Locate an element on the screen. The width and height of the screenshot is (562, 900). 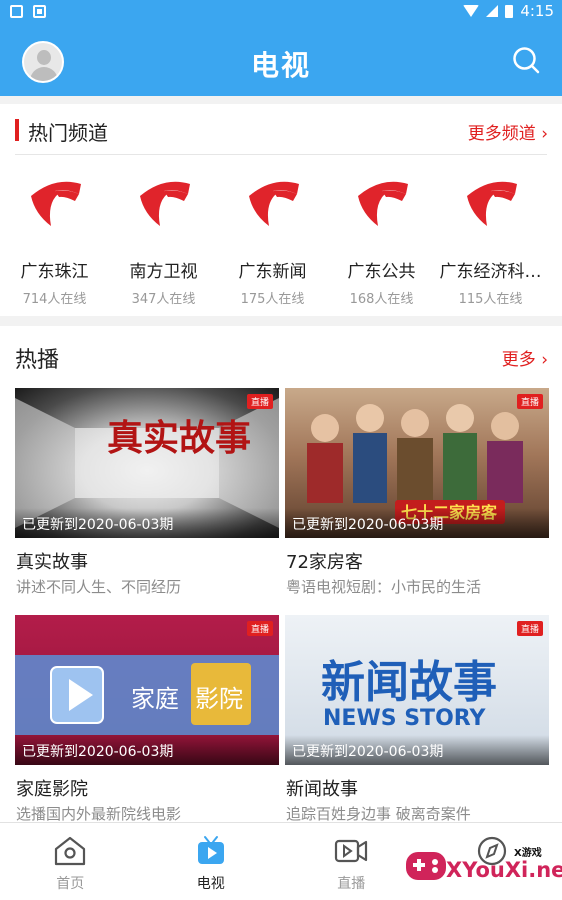
channel-name: 广东珠江 is located at coordinates (54, 272).